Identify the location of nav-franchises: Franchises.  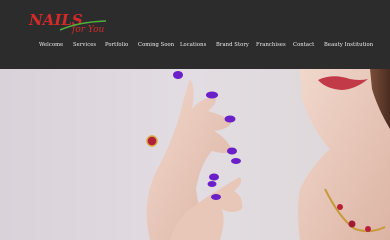
(271, 45).